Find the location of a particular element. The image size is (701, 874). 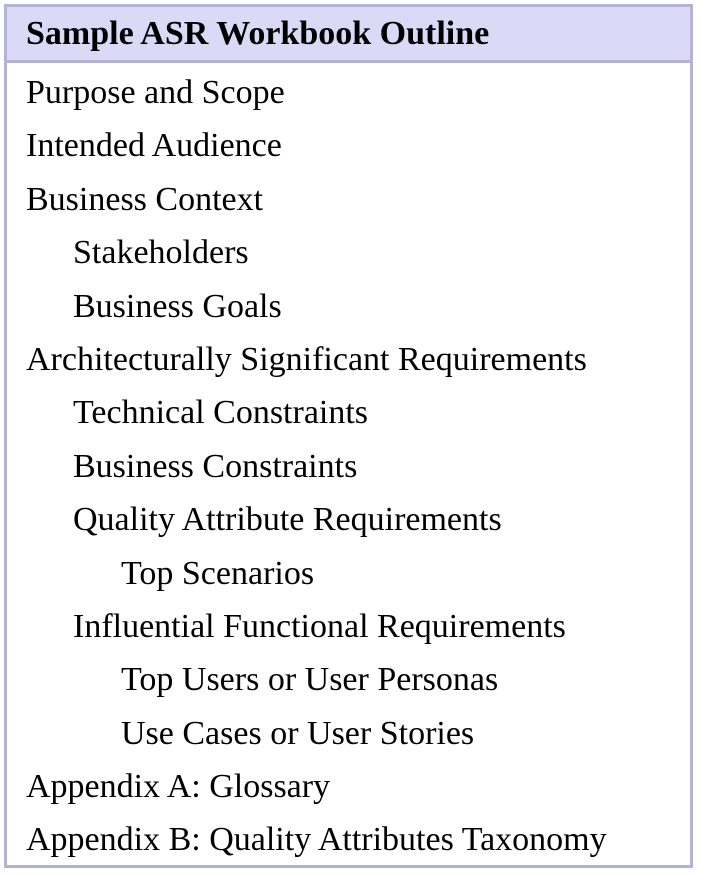

outline-item-business-context: Business Context is located at coordinates (145, 199).